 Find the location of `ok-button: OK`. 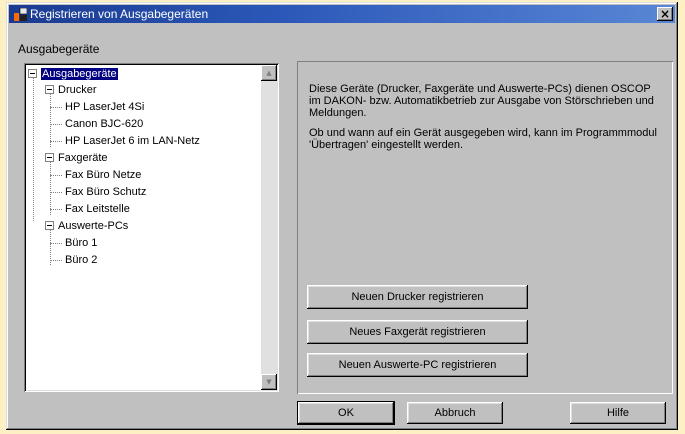

ok-button: OK is located at coordinates (346, 413).